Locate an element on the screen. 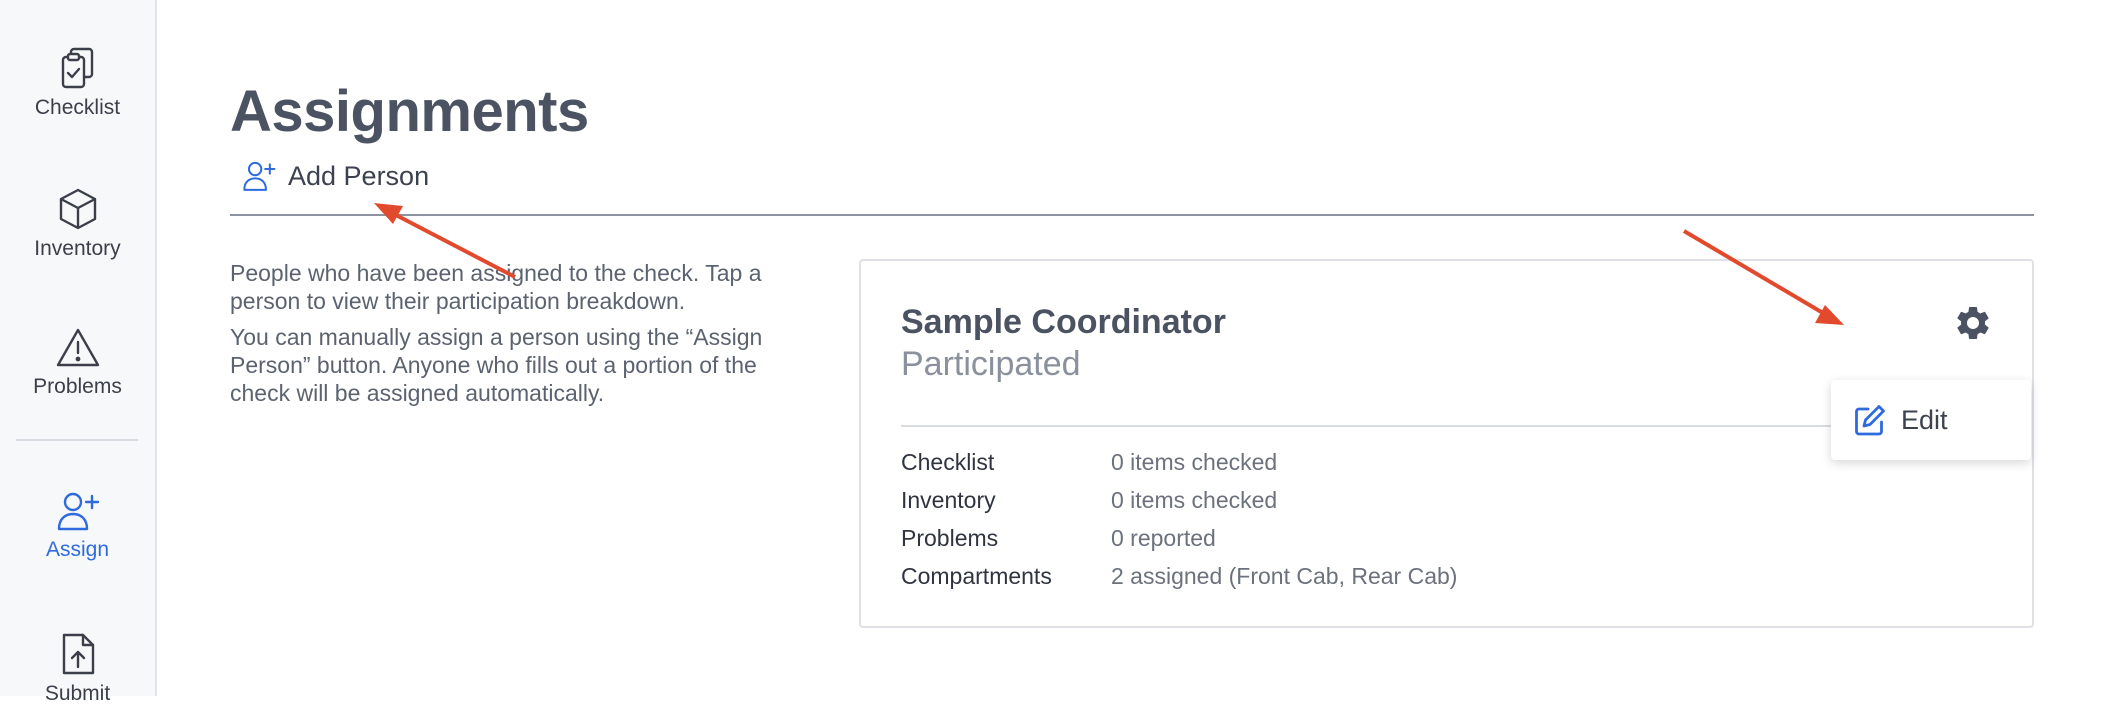 This screenshot has width=2102, height=706. file-upload-icon is located at coordinates (78, 654).